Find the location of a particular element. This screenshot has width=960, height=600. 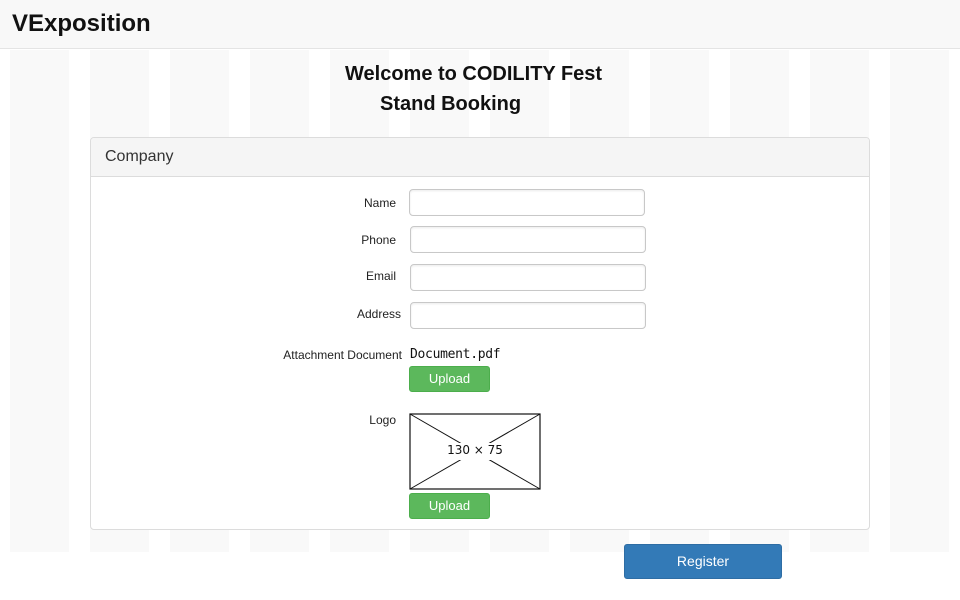

page-subtitle: Stand Booking is located at coordinates (451, 104).